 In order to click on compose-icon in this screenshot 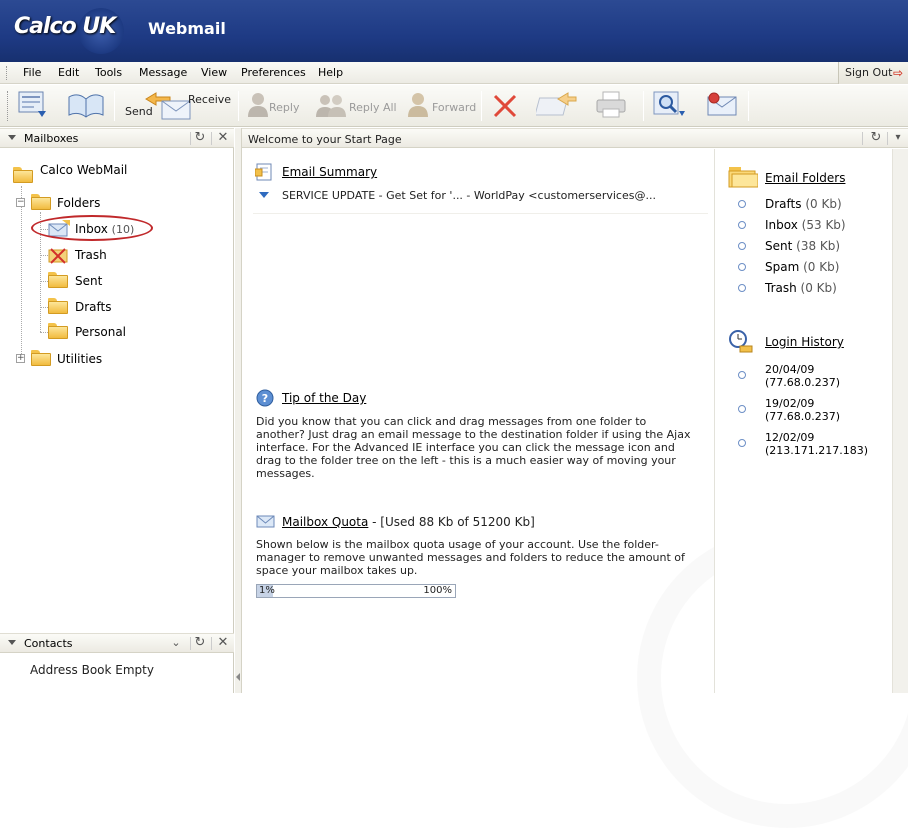, I will do `click(32, 104)`.